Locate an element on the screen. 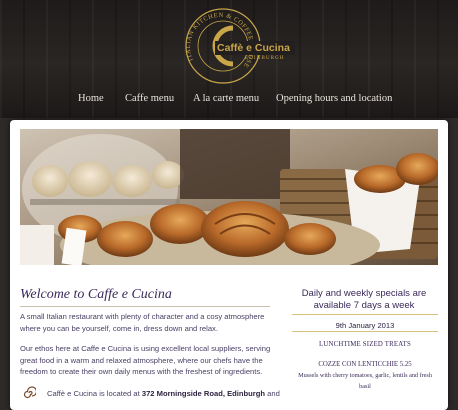  logo-brand-text: Caffè e Cucina is located at coordinates (253, 48).